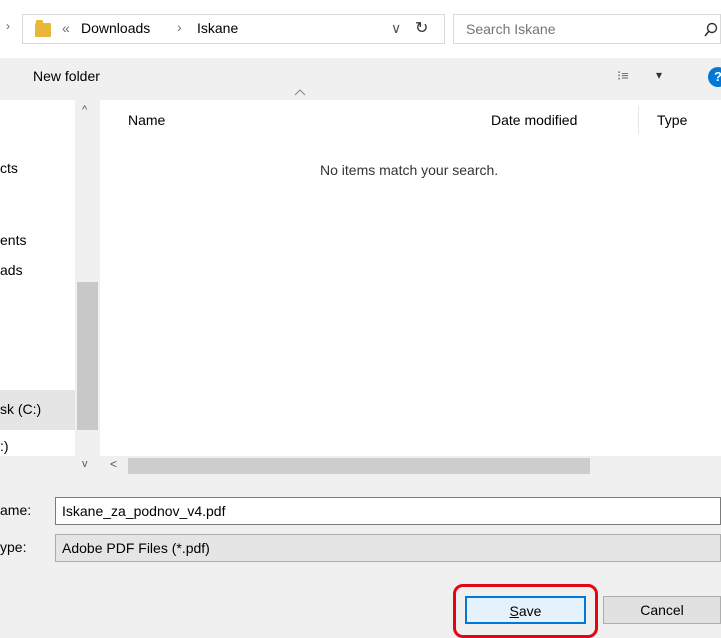 This screenshot has width=721, height=638. Describe the element at coordinates (66, 76) in the screenshot. I see `new-folder-button: New folder` at that location.